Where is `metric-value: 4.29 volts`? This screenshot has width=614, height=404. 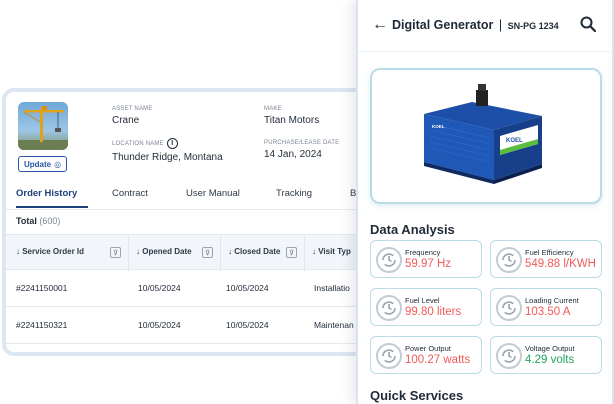
metric-value: 4.29 volts is located at coordinates (550, 360).